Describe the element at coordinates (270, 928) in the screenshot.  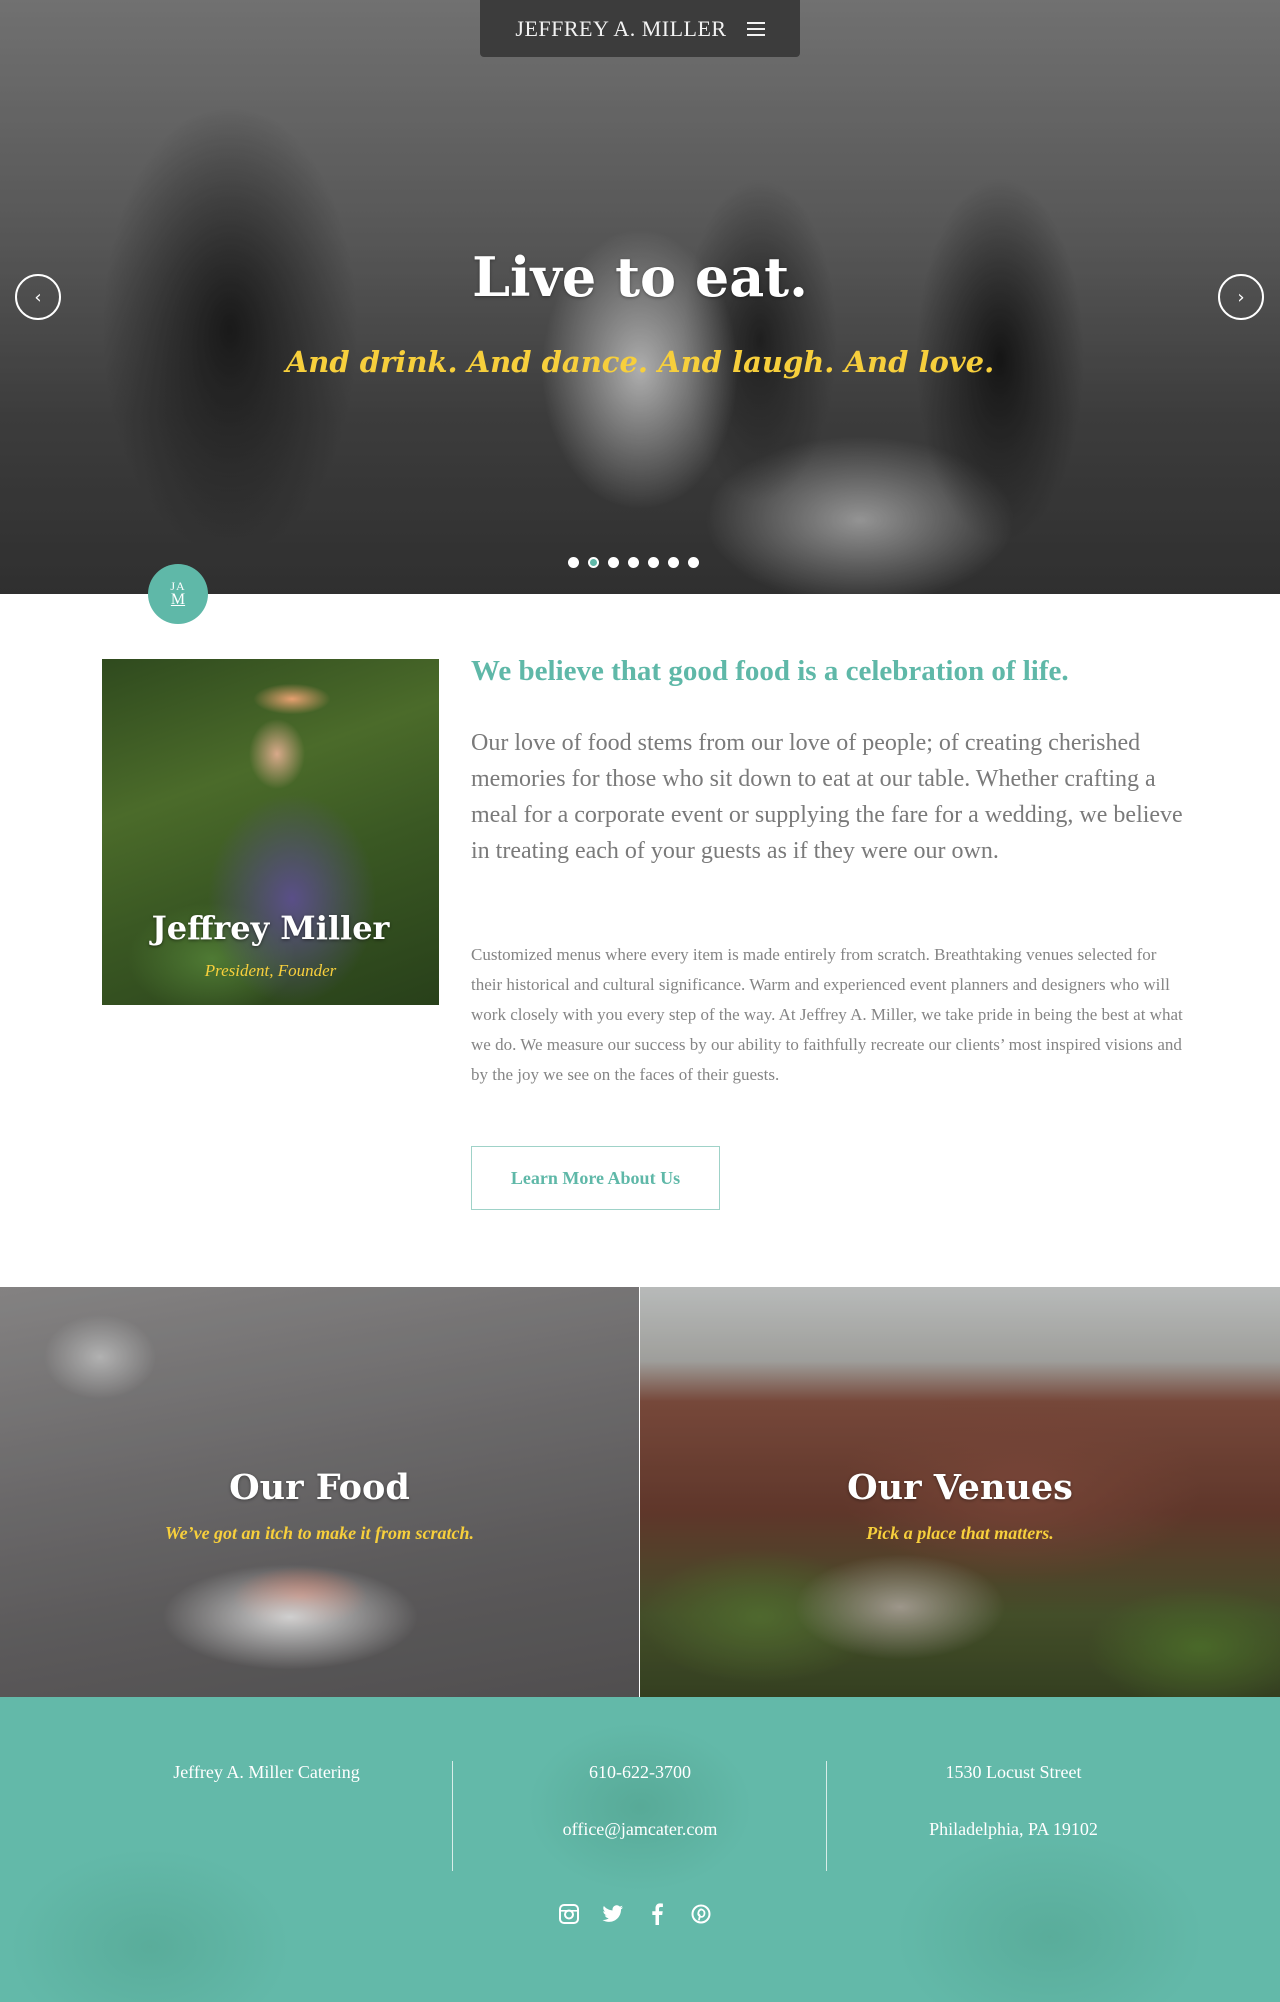
I see `portrait-name: Jeffrey Miller` at that location.